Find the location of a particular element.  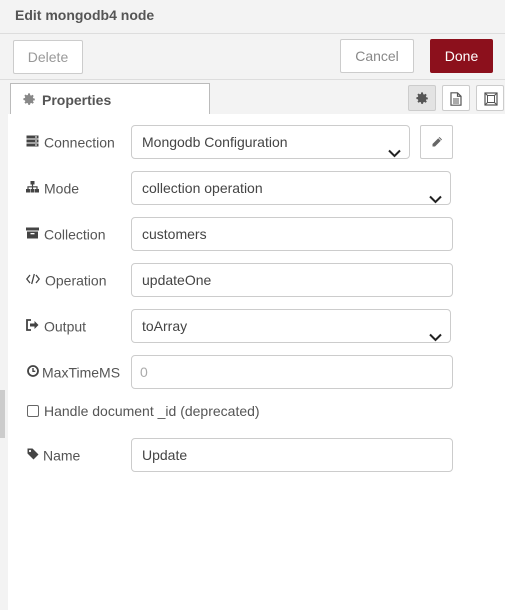

maxtimems-label: MaxTimeMS is located at coordinates (73, 372).